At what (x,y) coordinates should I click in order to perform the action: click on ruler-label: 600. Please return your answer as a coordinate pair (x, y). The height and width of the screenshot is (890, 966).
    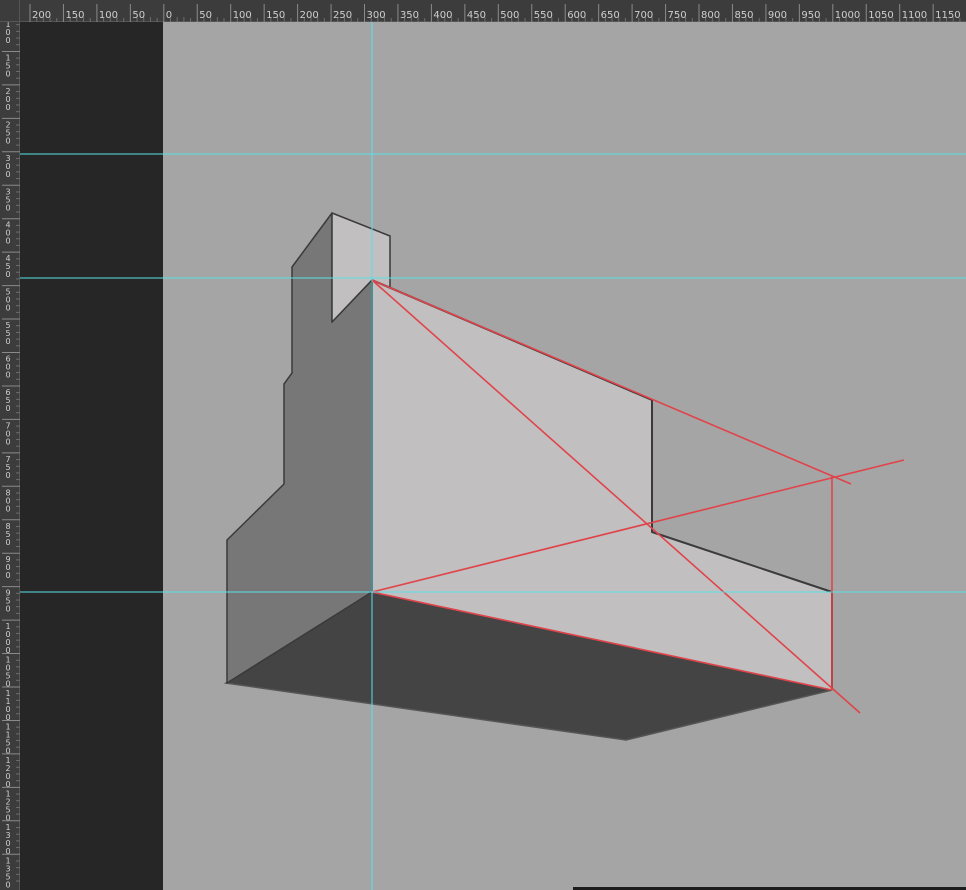
    Looking at the image, I should click on (576, 15).